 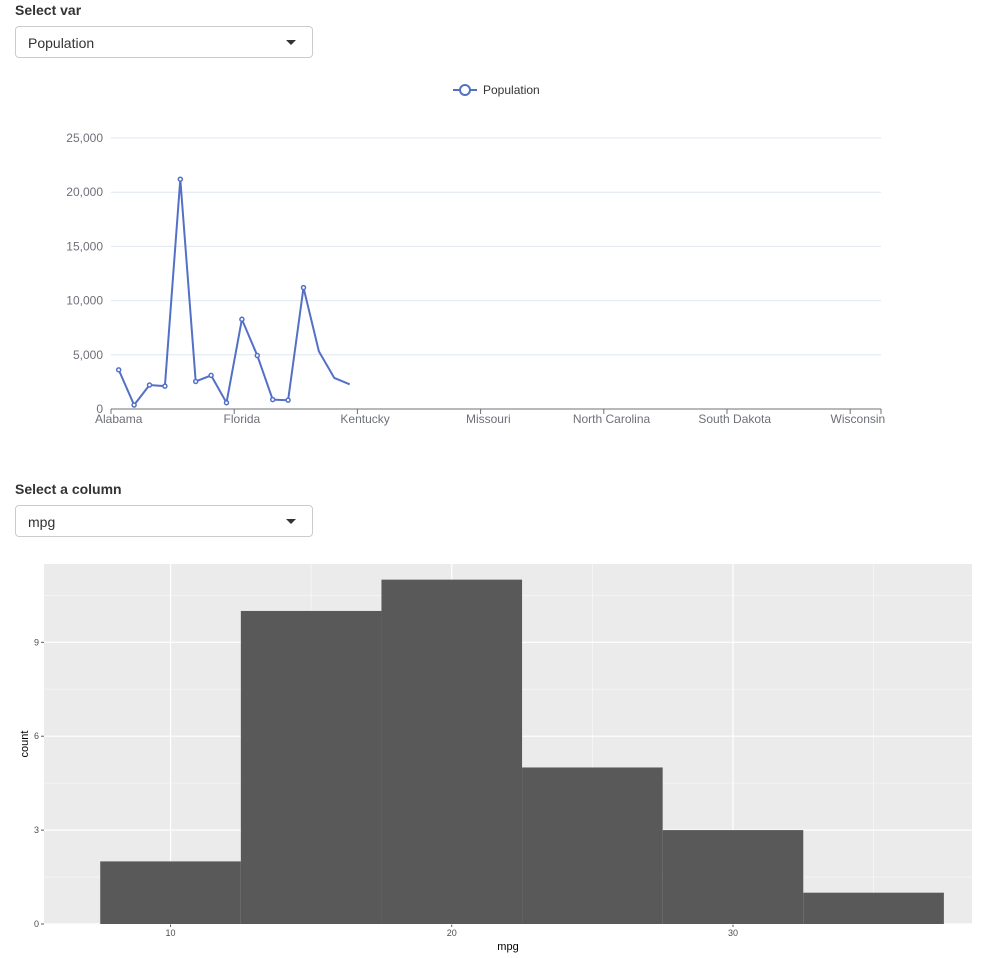 What do you see at coordinates (612, 419) in the screenshot?
I see `x-tick-label: North Carolina` at bounding box center [612, 419].